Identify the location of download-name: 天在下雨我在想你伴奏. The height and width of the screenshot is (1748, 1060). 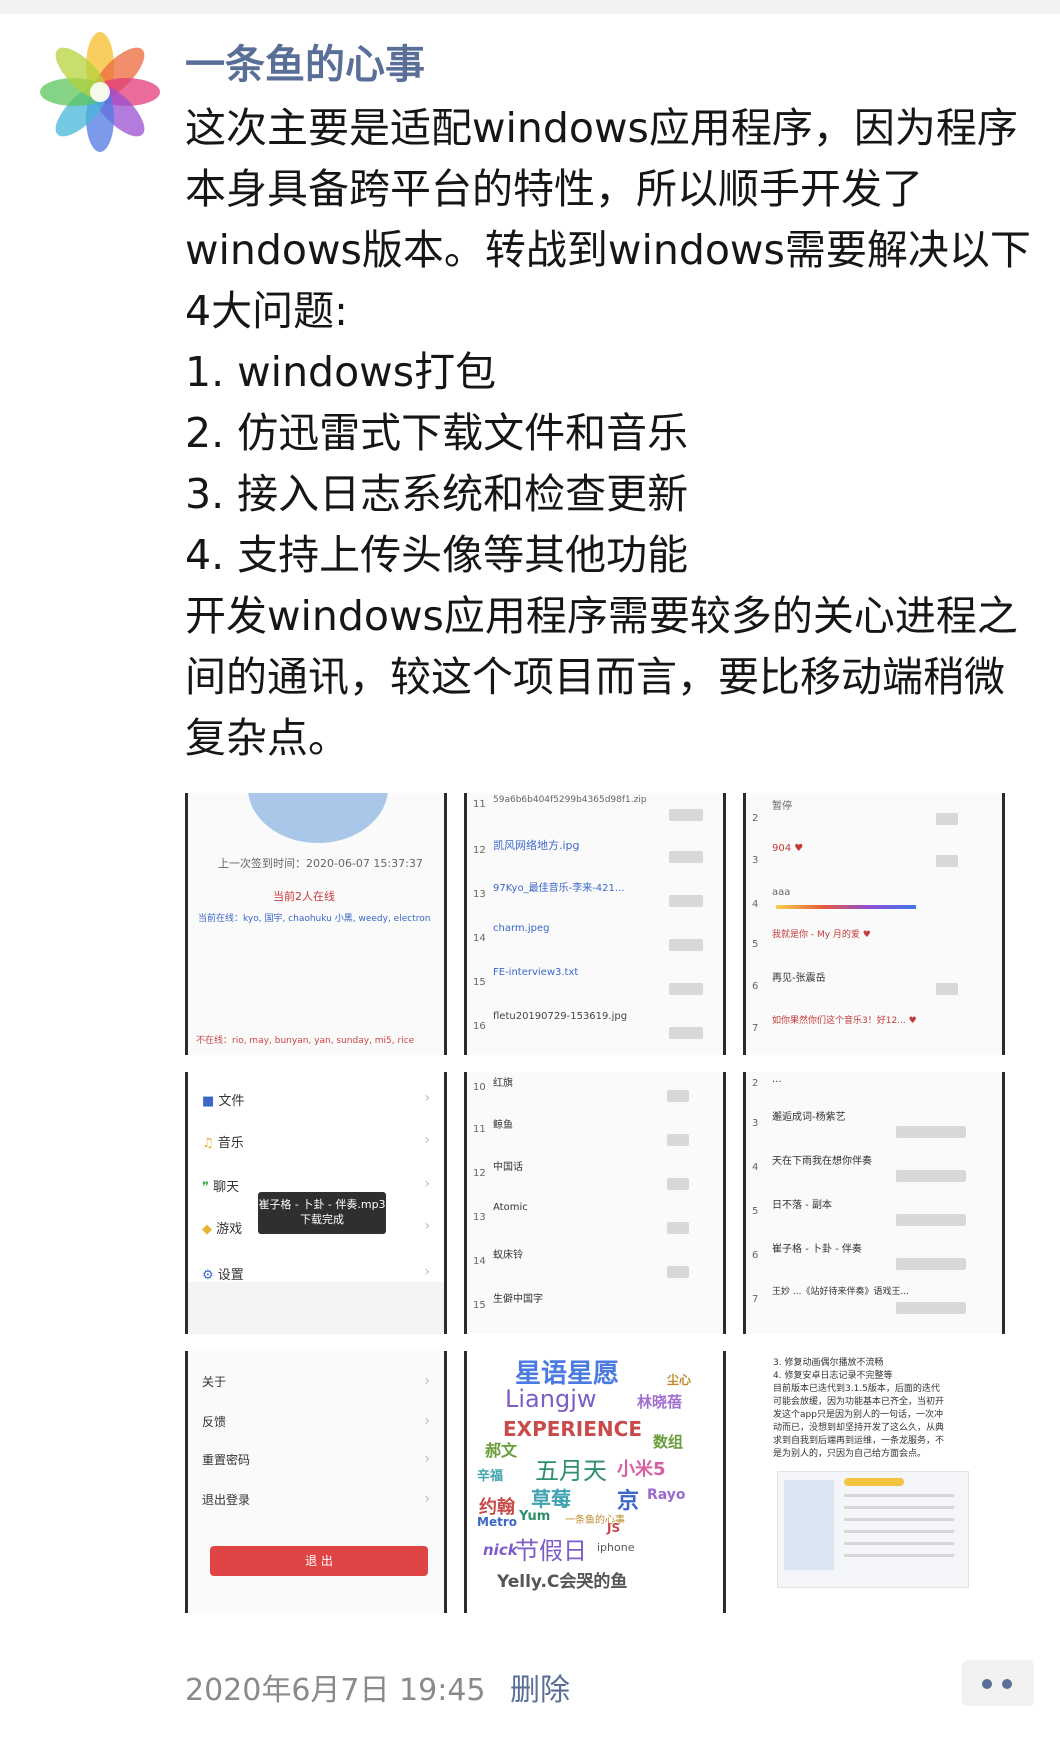
(822, 1161).